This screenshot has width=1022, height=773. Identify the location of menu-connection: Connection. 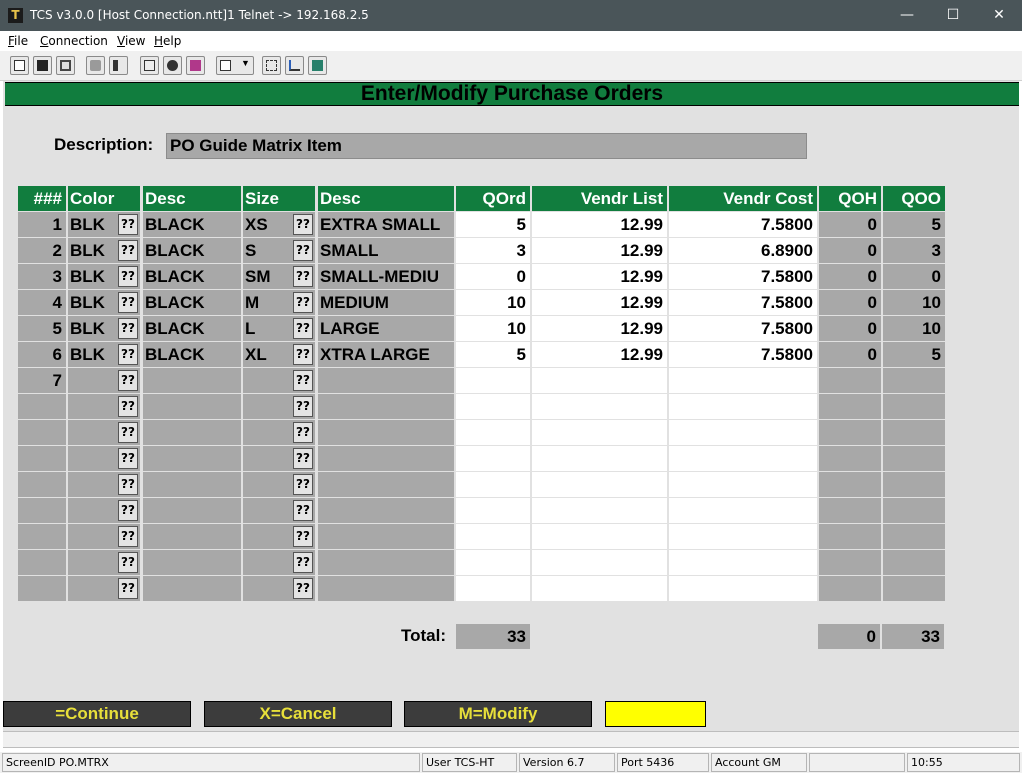
(74, 41).